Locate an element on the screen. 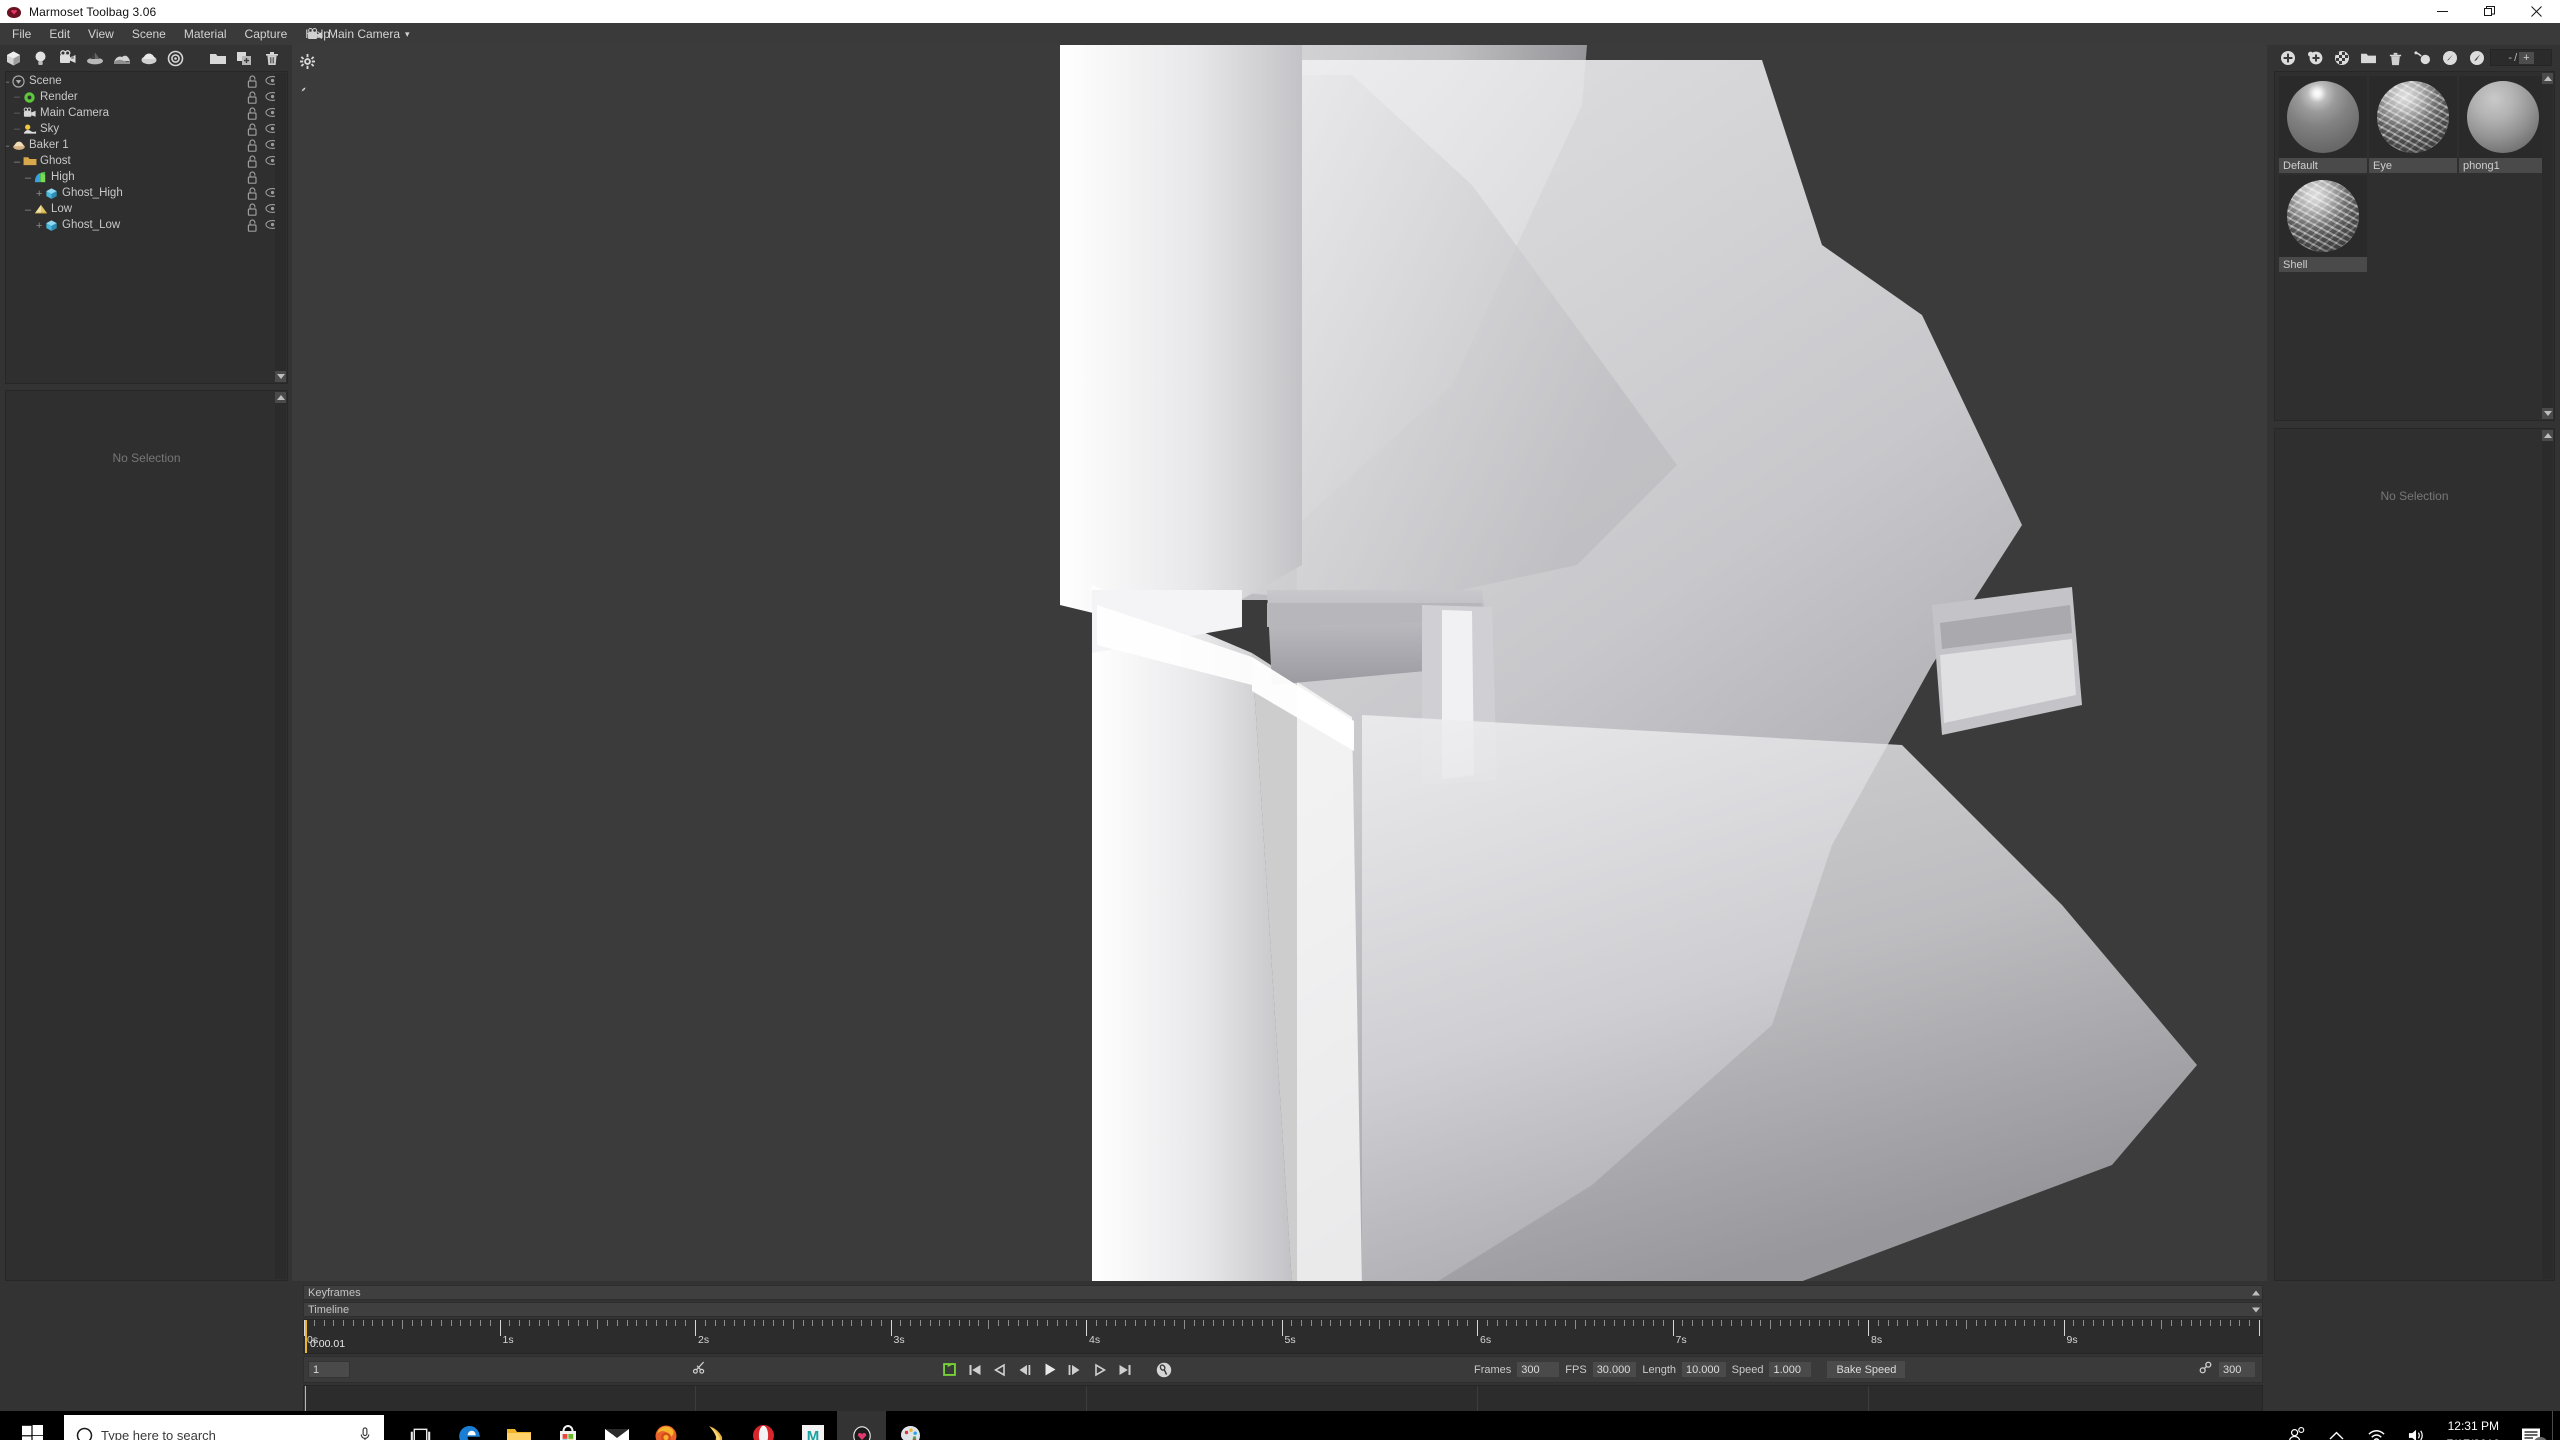 This screenshot has width=2560, height=1440. outliner-row-ghost: – Ghost is located at coordinates (146, 162).